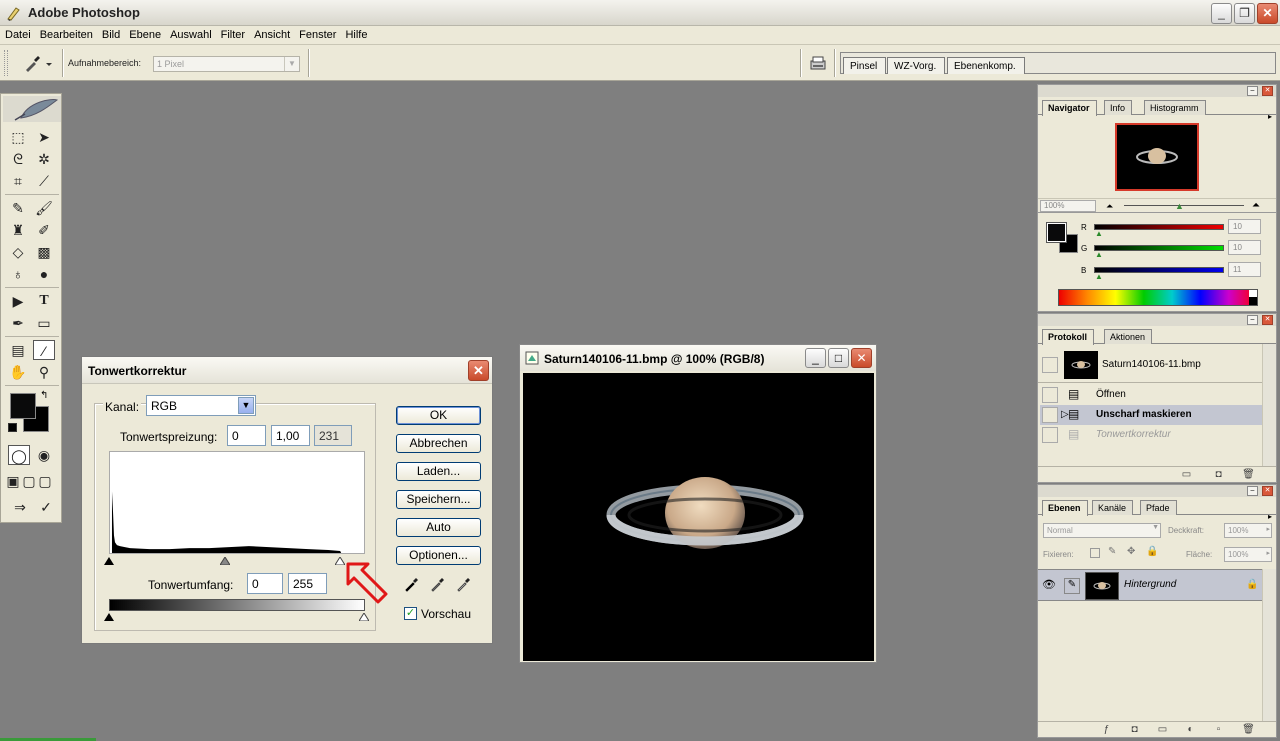 This screenshot has width=1280, height=741. What do you see at coordinates (226, 64) in the screenshot?
I see `sample-size-dropdown: 1 Pixel ▼` at bounding box center [226, 64].